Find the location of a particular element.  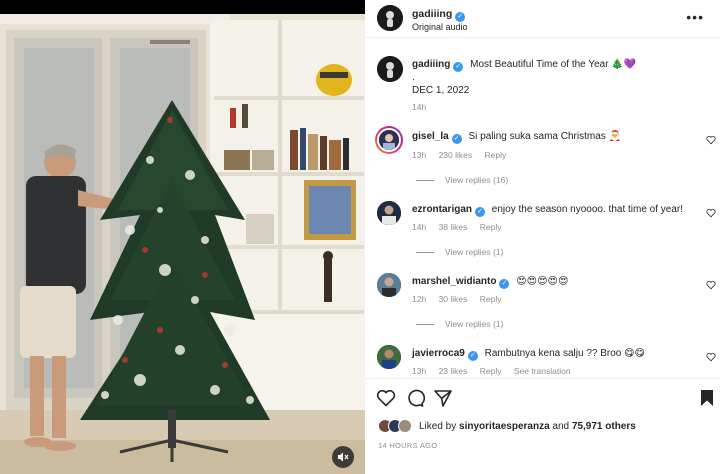

comment-likes: 23 likes is located at coordinates (453, 371).